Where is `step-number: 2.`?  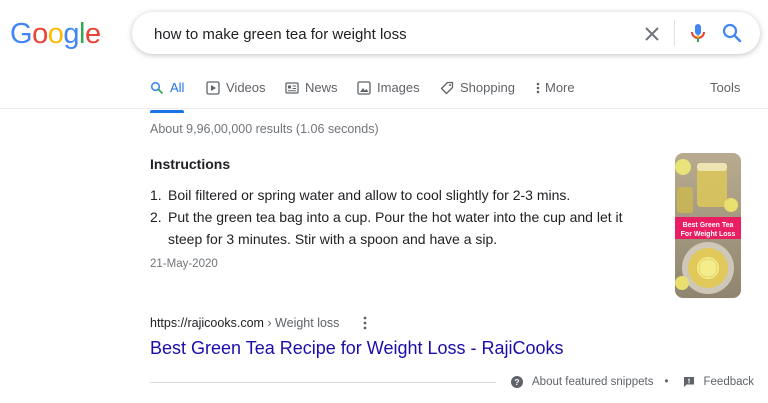
step-number: 2. is located at coordinates (156, 217).